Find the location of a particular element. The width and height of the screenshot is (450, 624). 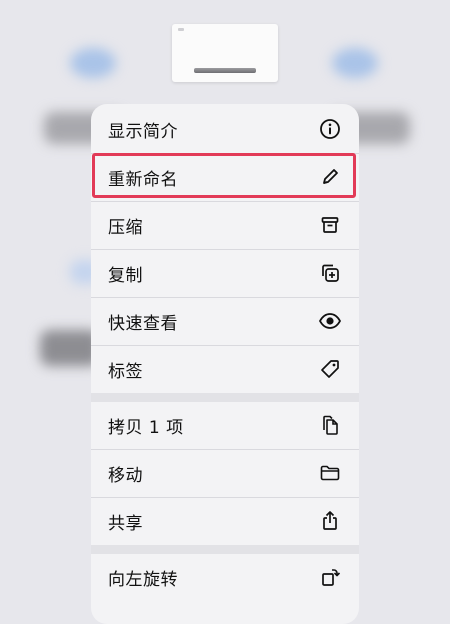

eye-icon is located at coordinates (330, 321).